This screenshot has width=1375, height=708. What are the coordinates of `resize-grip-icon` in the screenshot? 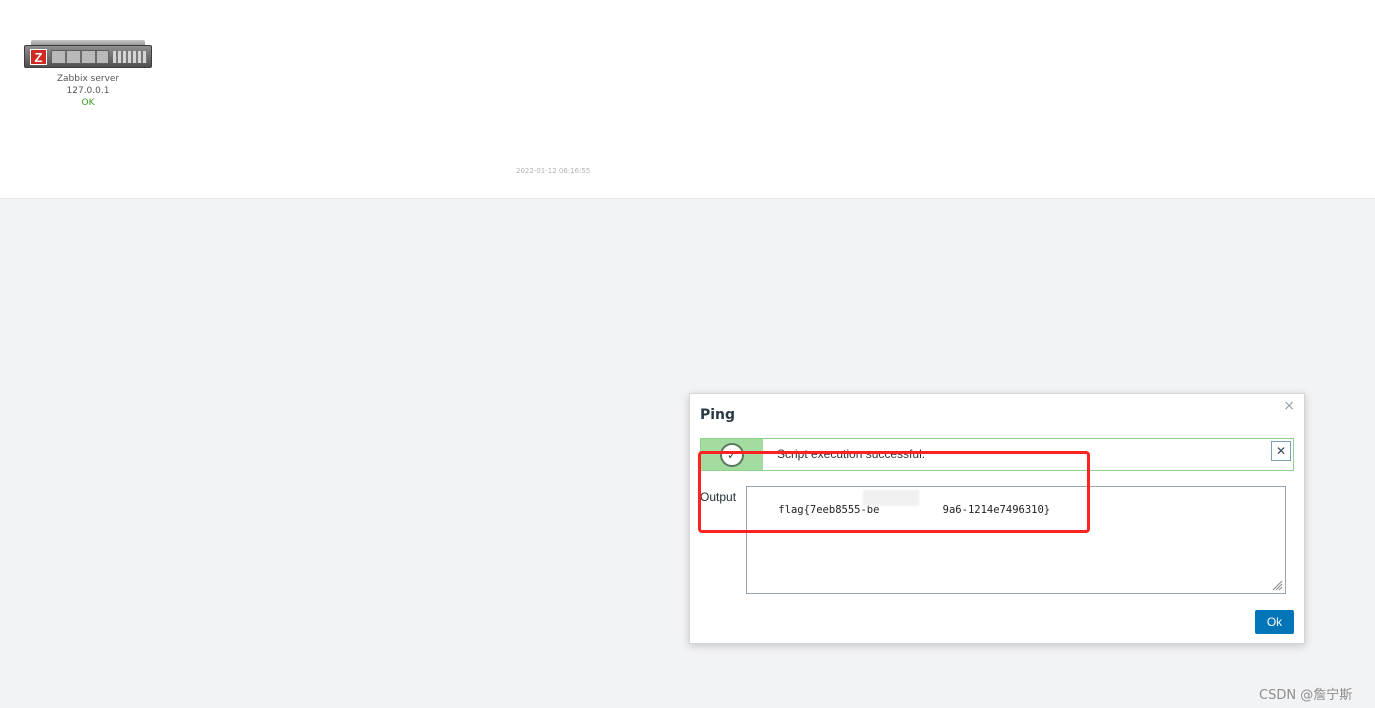 It's located at (1277, 585).